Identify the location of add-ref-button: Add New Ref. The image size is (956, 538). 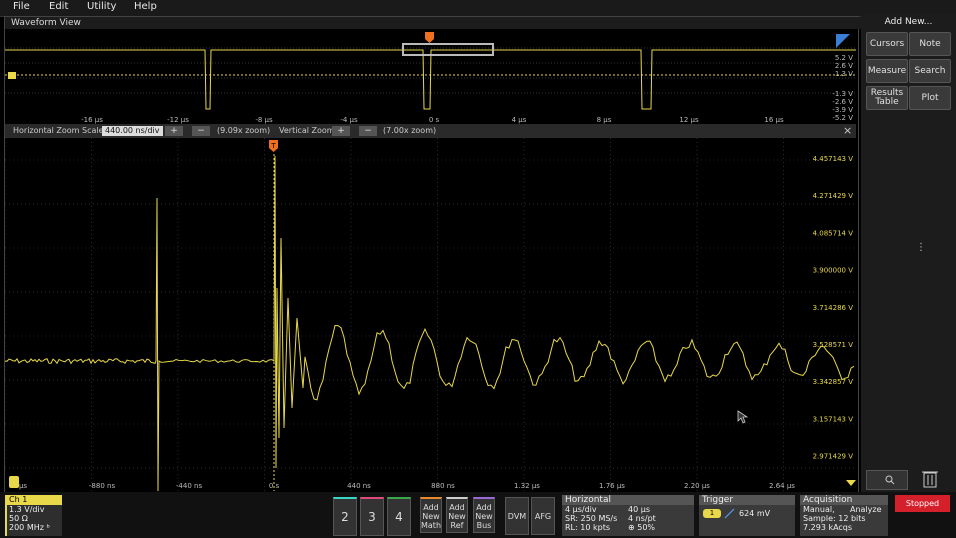
(457, 515).